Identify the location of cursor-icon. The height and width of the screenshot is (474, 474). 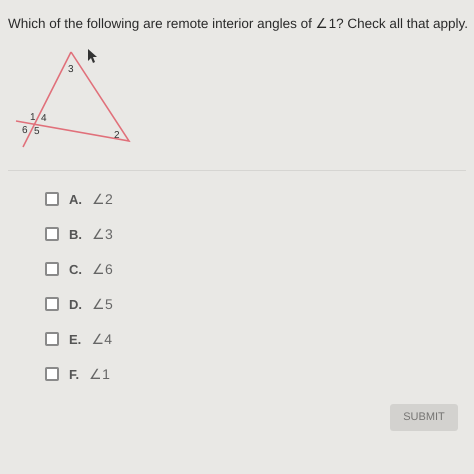
(92, 56).